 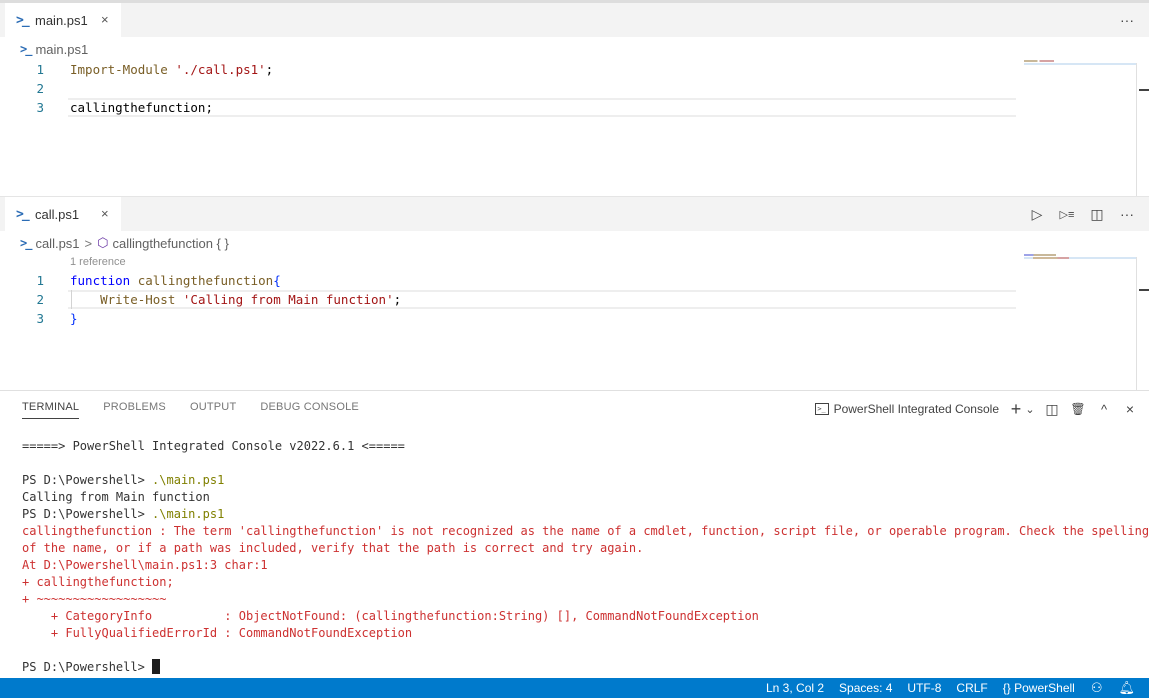 I want to click on tab-output: OUTPUT, so click(x=213, y=410).